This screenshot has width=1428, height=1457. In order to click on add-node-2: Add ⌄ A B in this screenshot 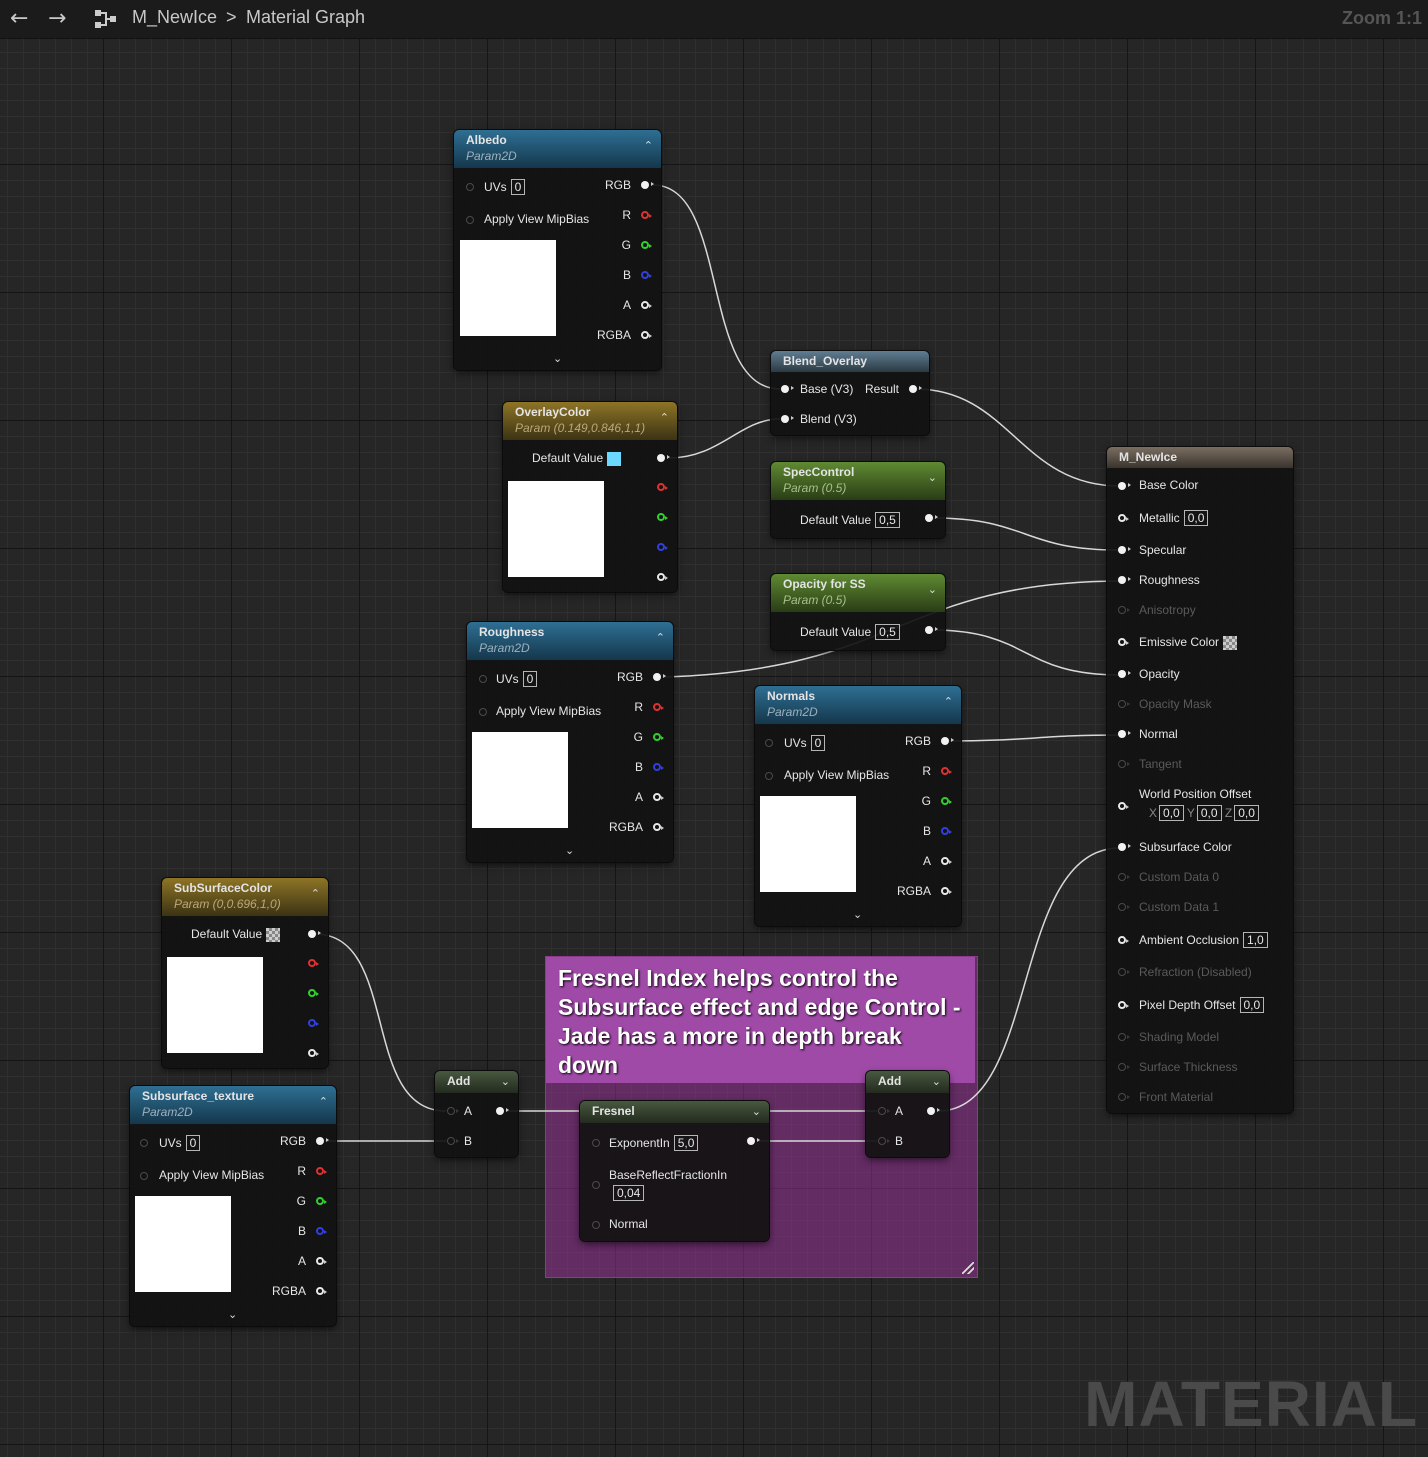, I will do `click(907, 1114)`.